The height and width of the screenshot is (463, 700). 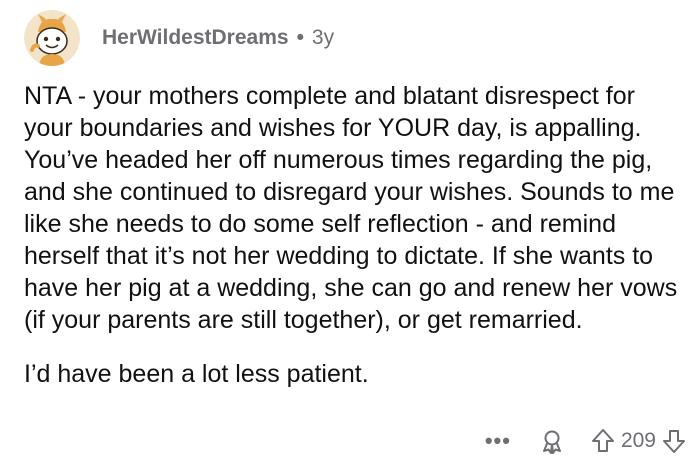 I want to click on comment-meta: HerWildestDreams • 3y, so click(x=218, y=38).